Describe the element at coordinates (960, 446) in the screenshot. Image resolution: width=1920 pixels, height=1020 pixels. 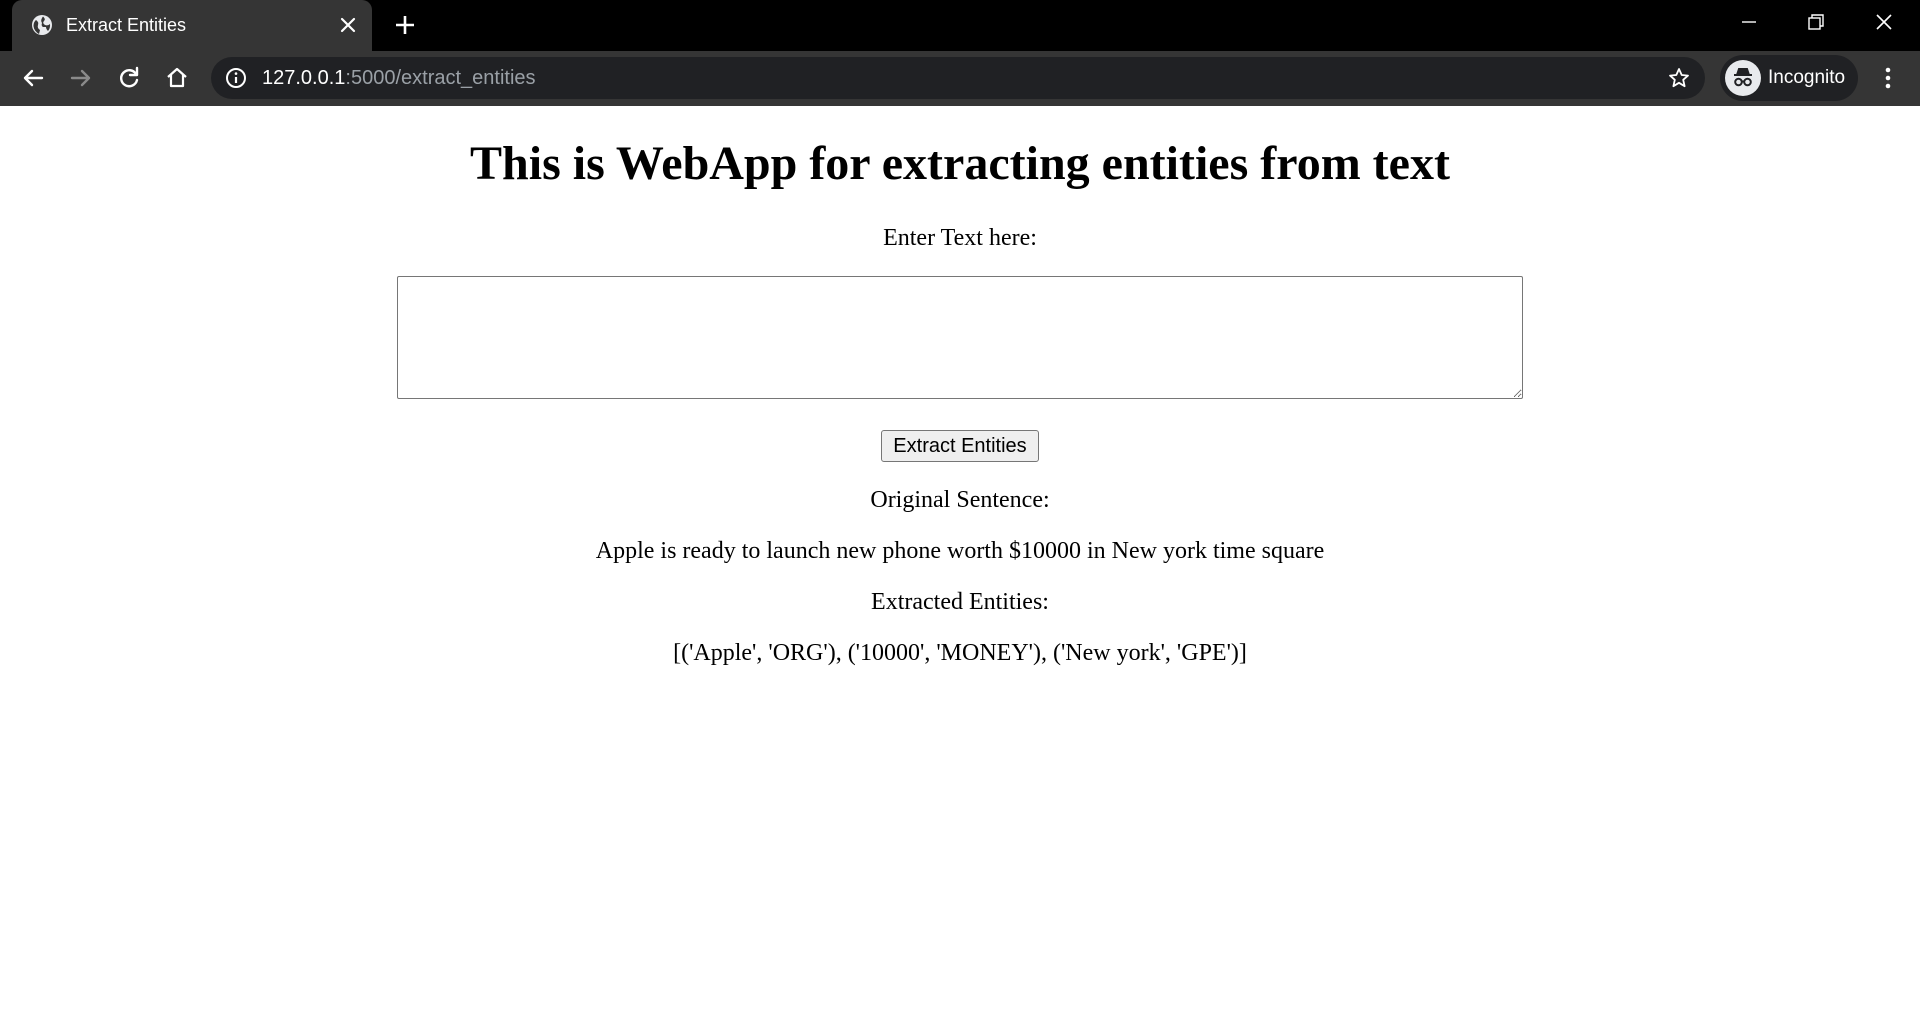
I see `extract-entities-button: Extract Entities` at that location.